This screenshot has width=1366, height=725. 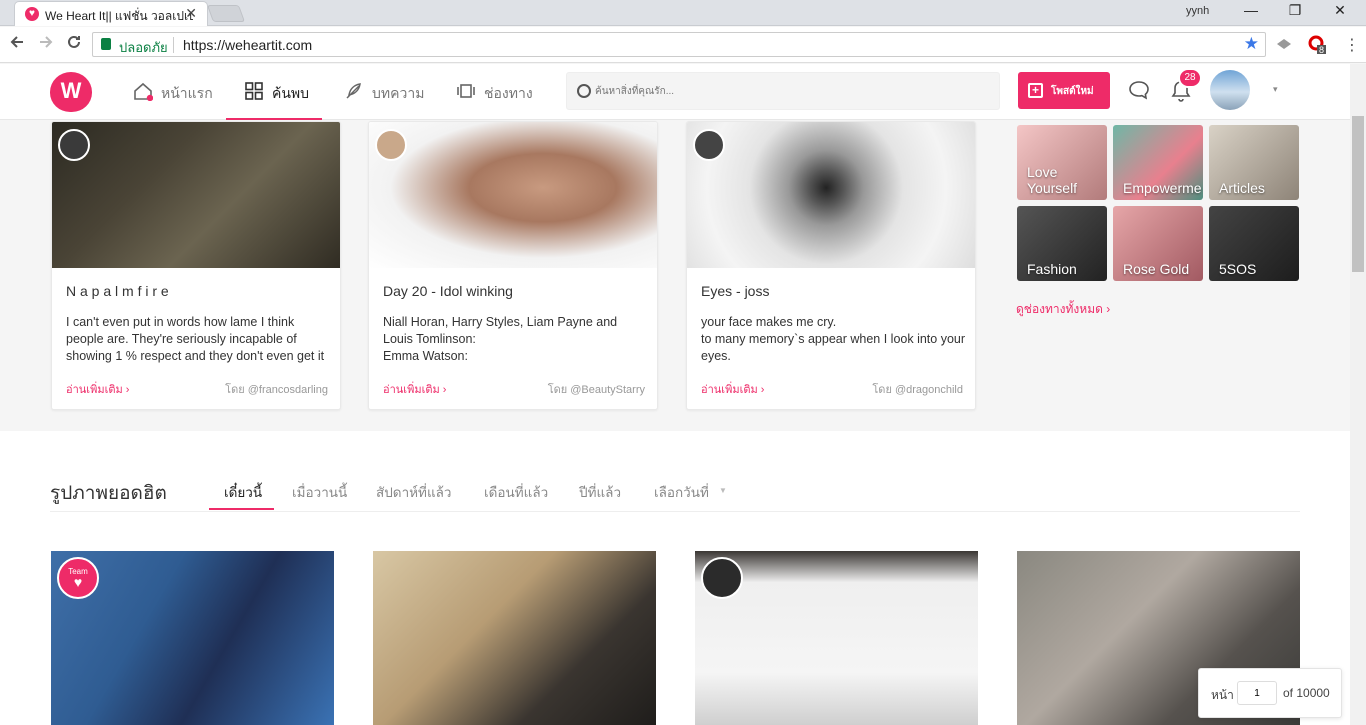 What do you see at coordinates (32, 14) in the screenshot?
I see `weheartit-favicon-icon: ♥` at bounding box center [32, 14].